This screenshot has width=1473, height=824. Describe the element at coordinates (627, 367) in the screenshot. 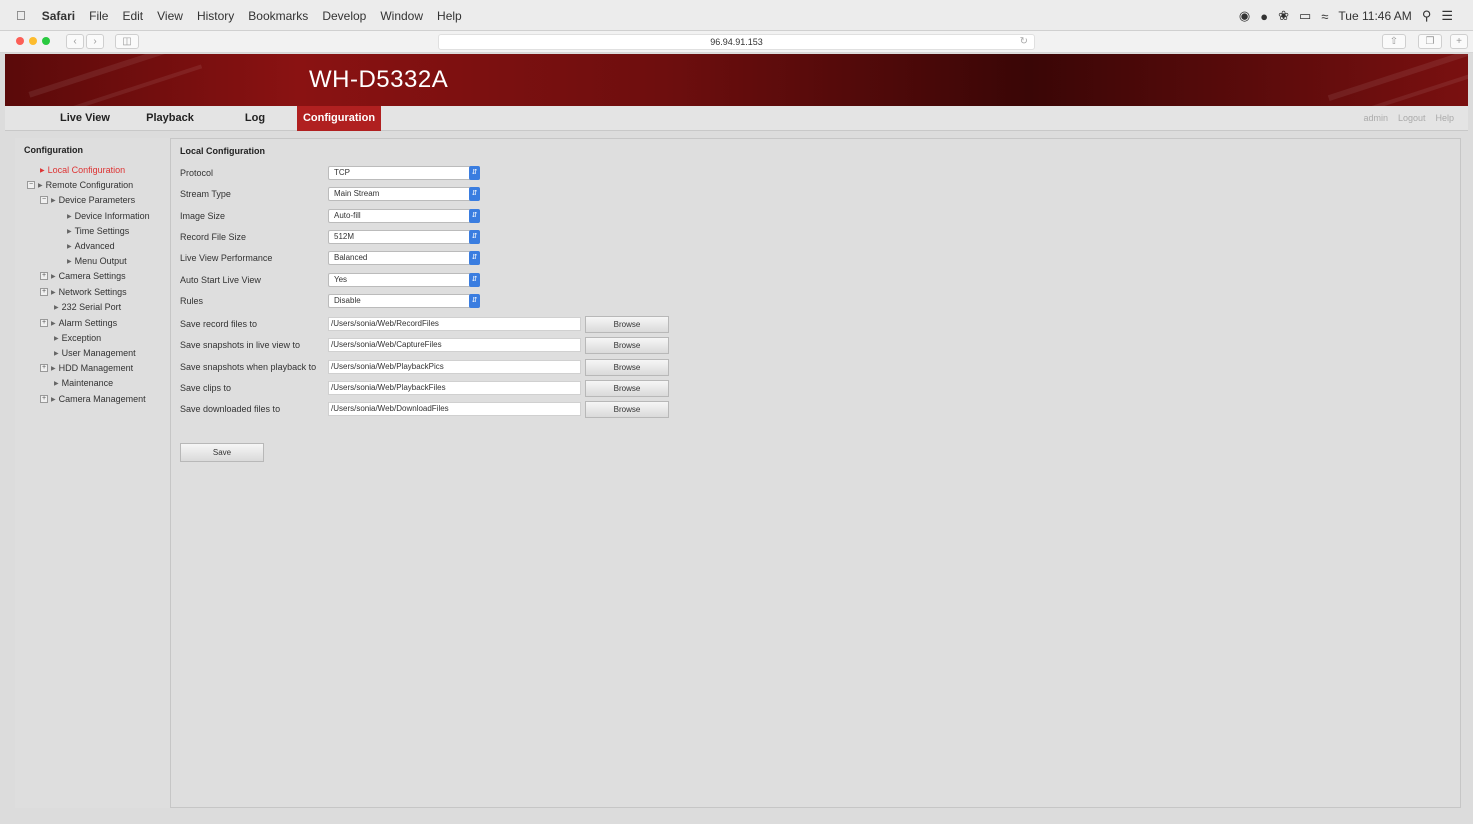

I see `browse-snapshots-playback-button: Browse` at that location.